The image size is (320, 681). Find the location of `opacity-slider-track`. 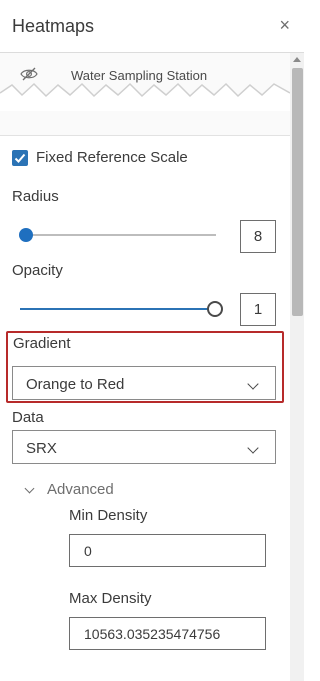

opacity-slider-track is located at coordinates (115, 309).